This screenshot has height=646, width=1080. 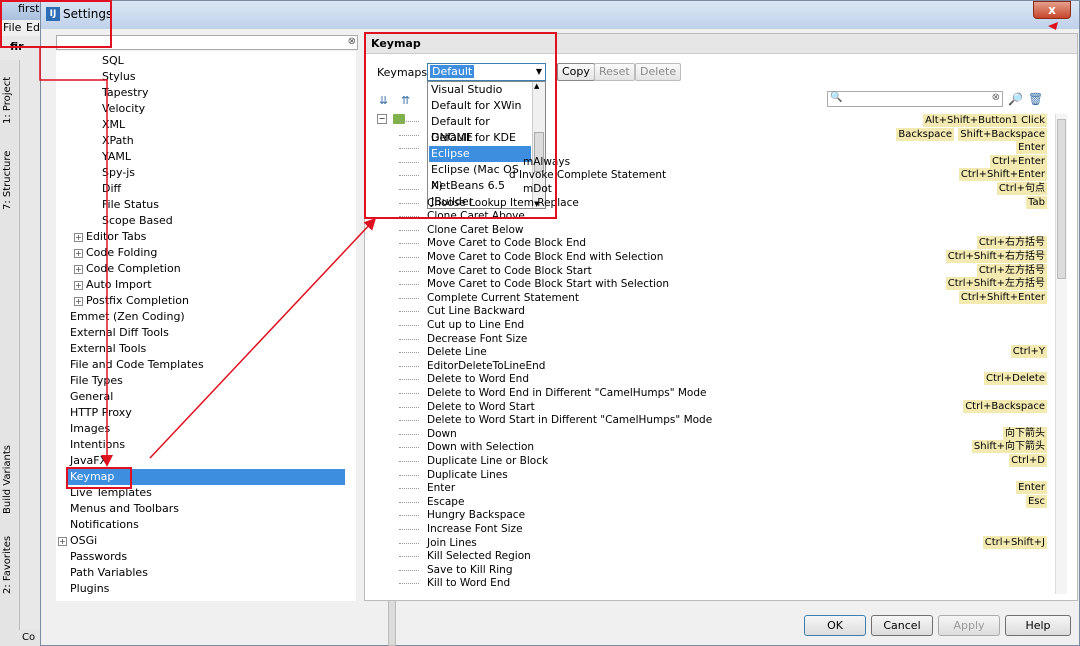 What do you see at coordinates (902, 625) in the screenshot?
I see `cancel-button: Cancel` at bounding box center [902, 625].